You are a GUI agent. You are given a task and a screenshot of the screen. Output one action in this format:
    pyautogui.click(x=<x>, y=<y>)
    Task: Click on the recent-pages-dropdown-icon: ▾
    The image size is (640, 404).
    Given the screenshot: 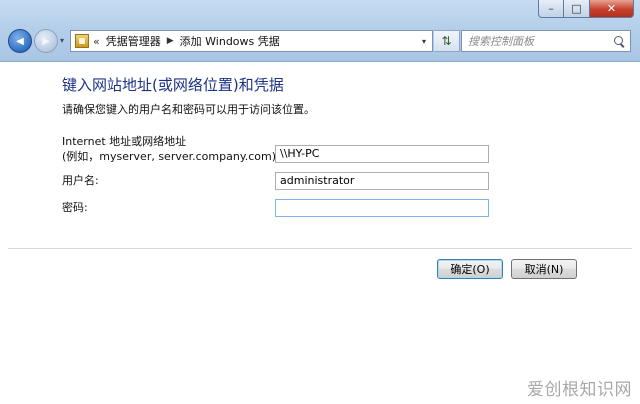 What is the action you would take?
    pyautogui.click(x=62, y=40)
    